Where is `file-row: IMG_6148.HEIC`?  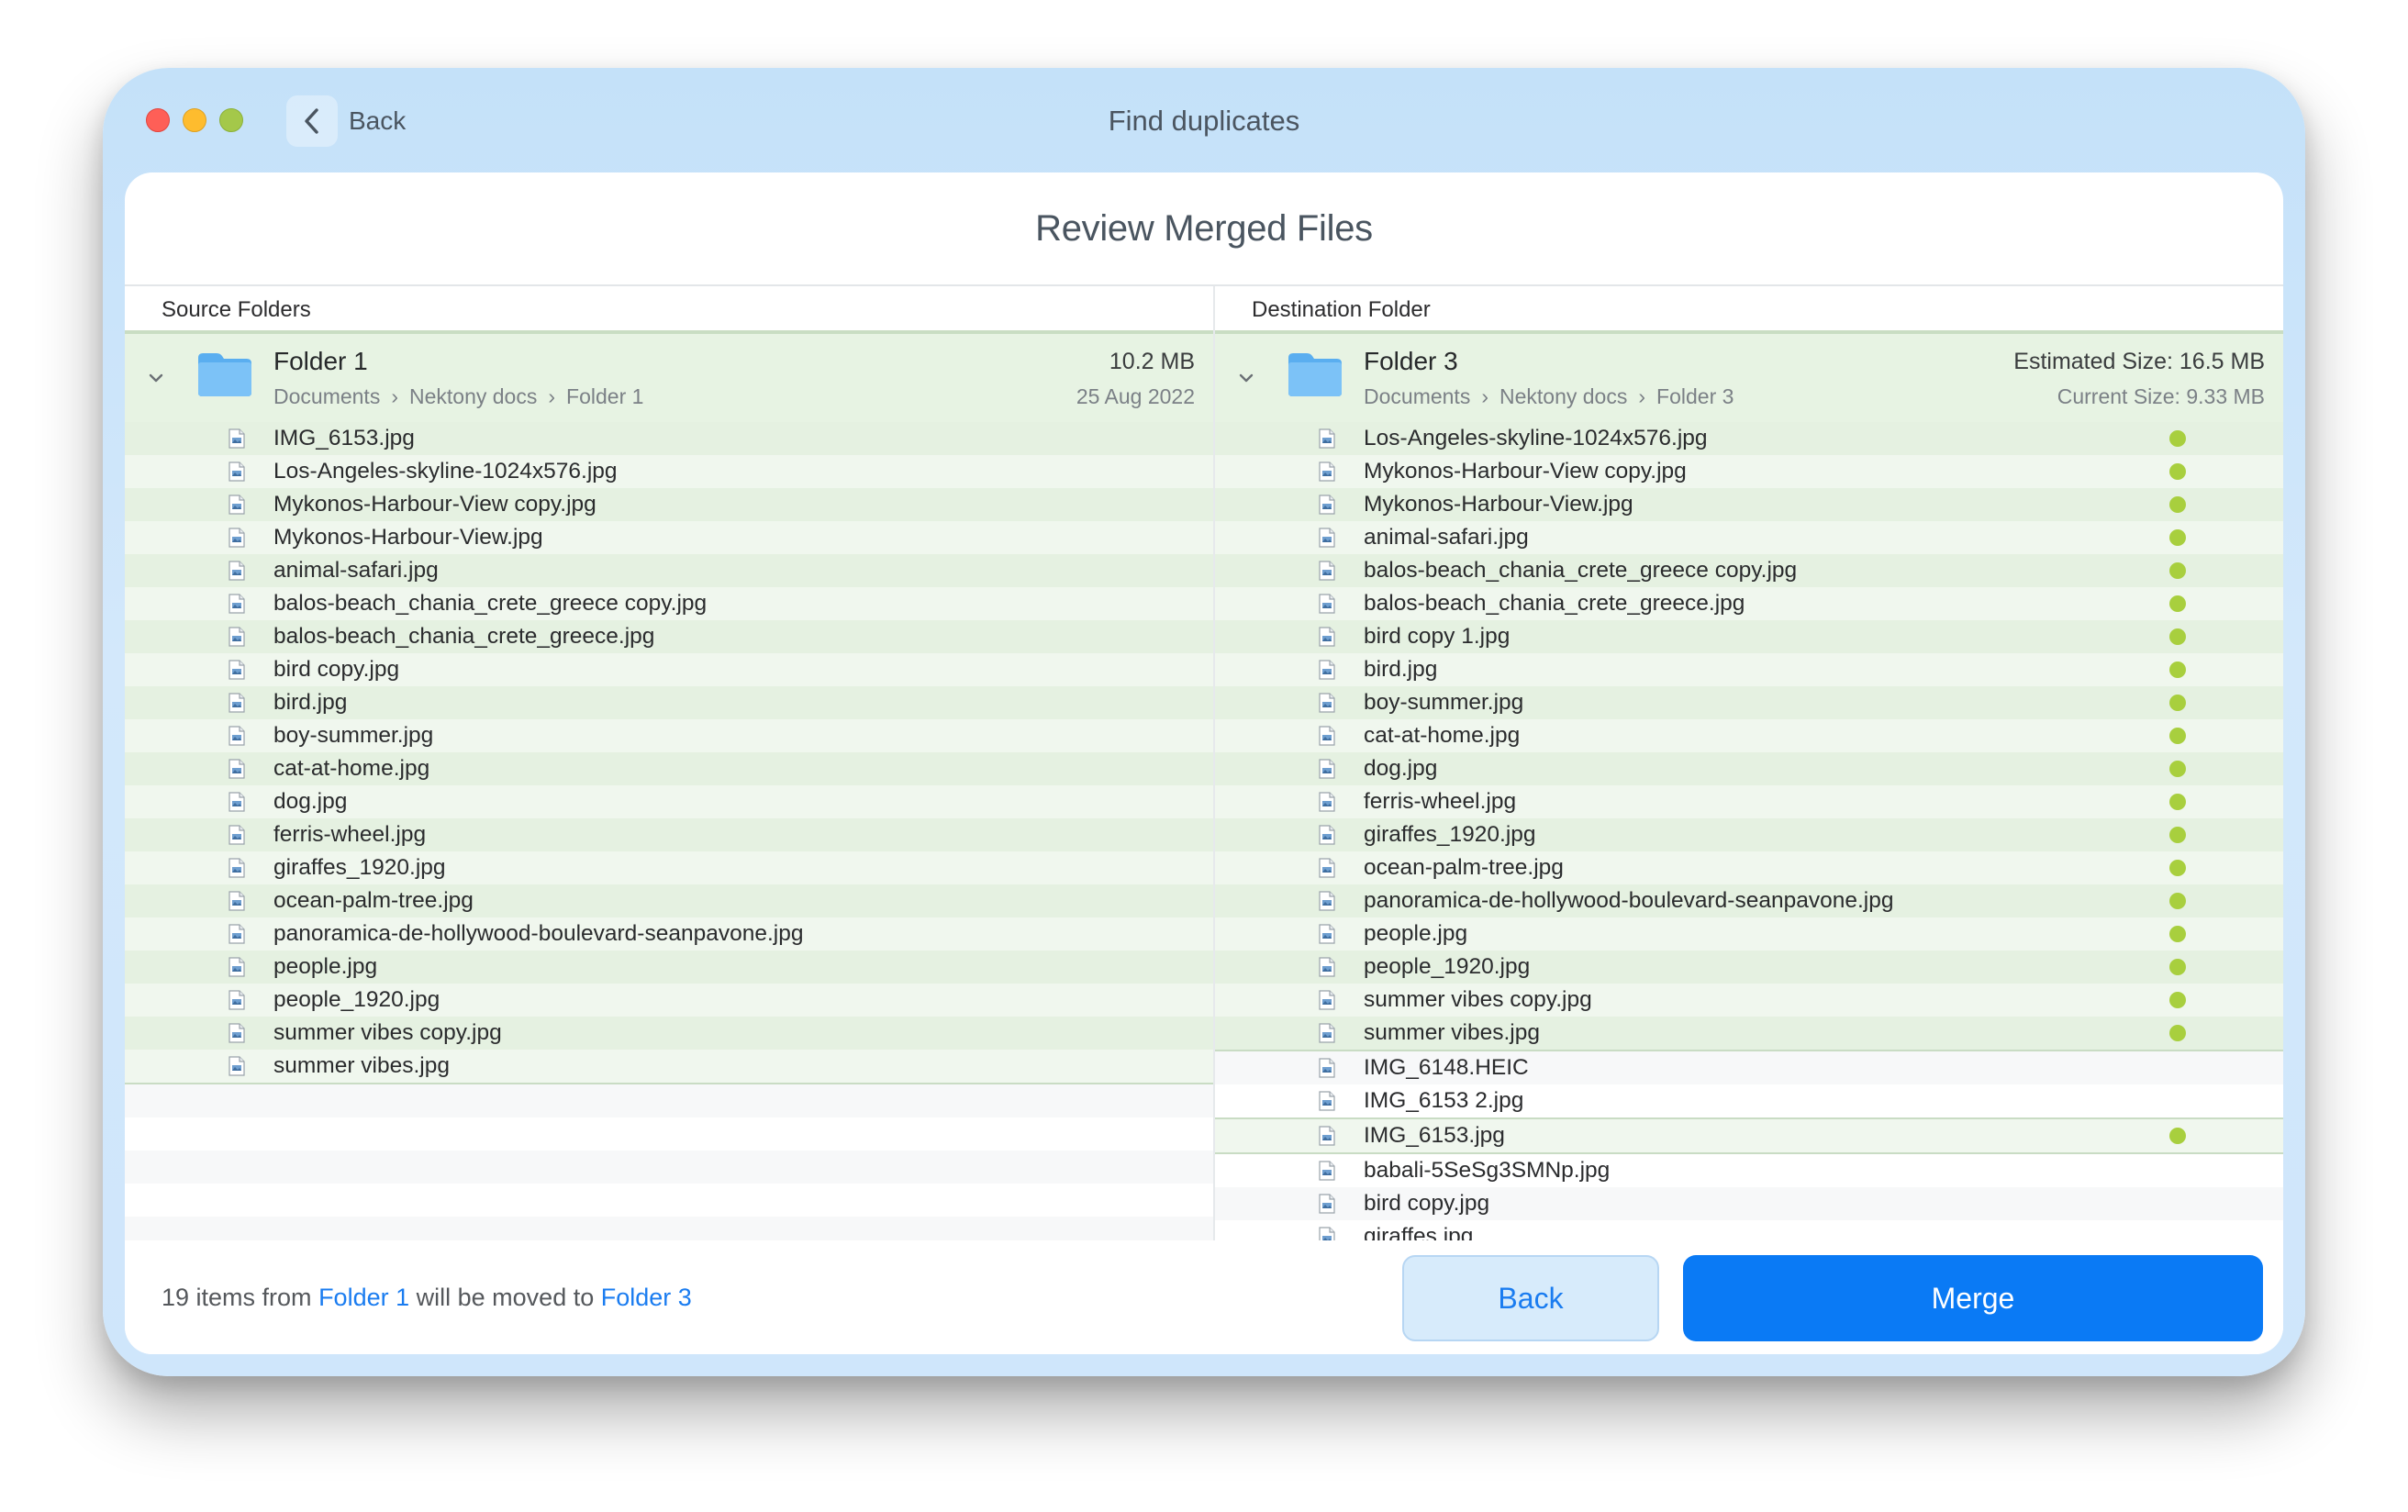
file-row: IMG_6148.HEIC is located at coordinates (1749, 1067).